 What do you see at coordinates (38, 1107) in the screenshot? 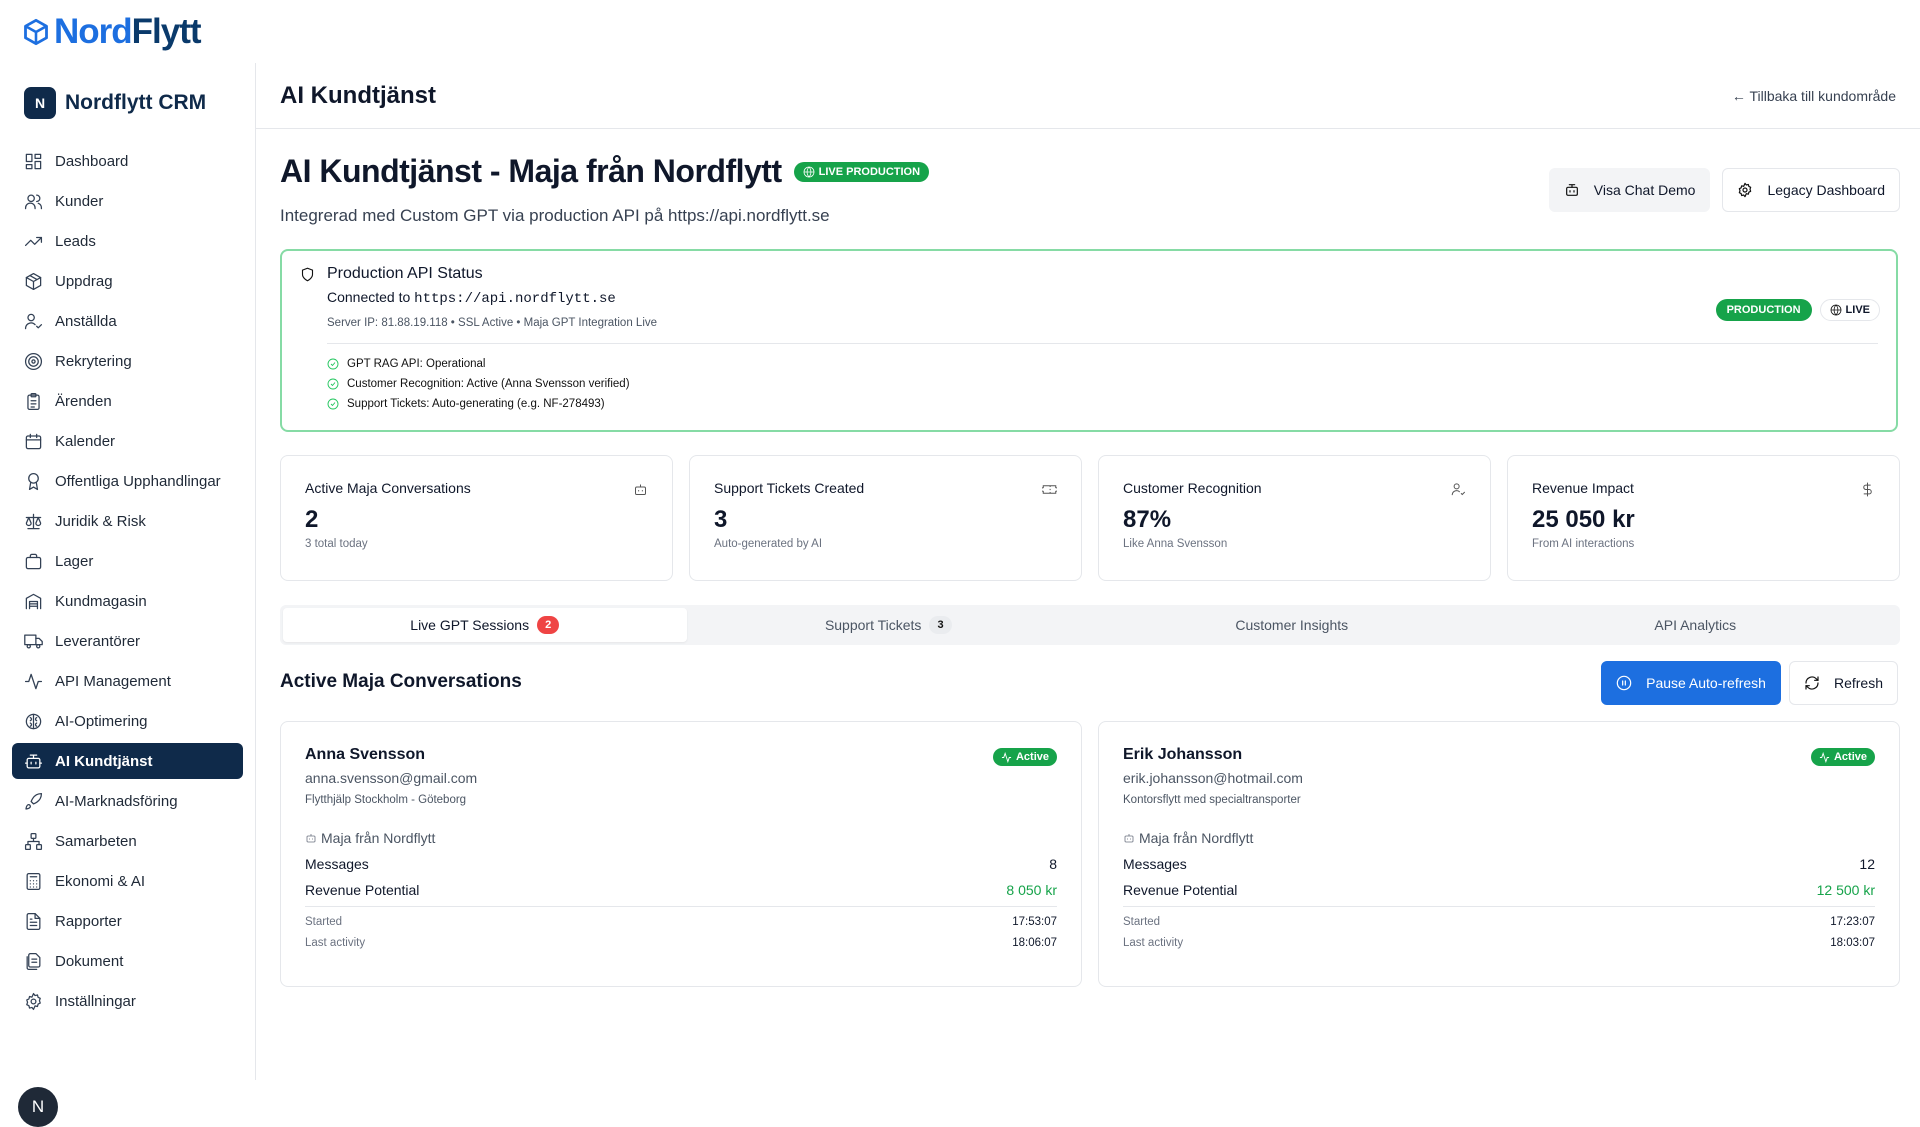
I see `avatar: N` at bounding box center [38, 1107].